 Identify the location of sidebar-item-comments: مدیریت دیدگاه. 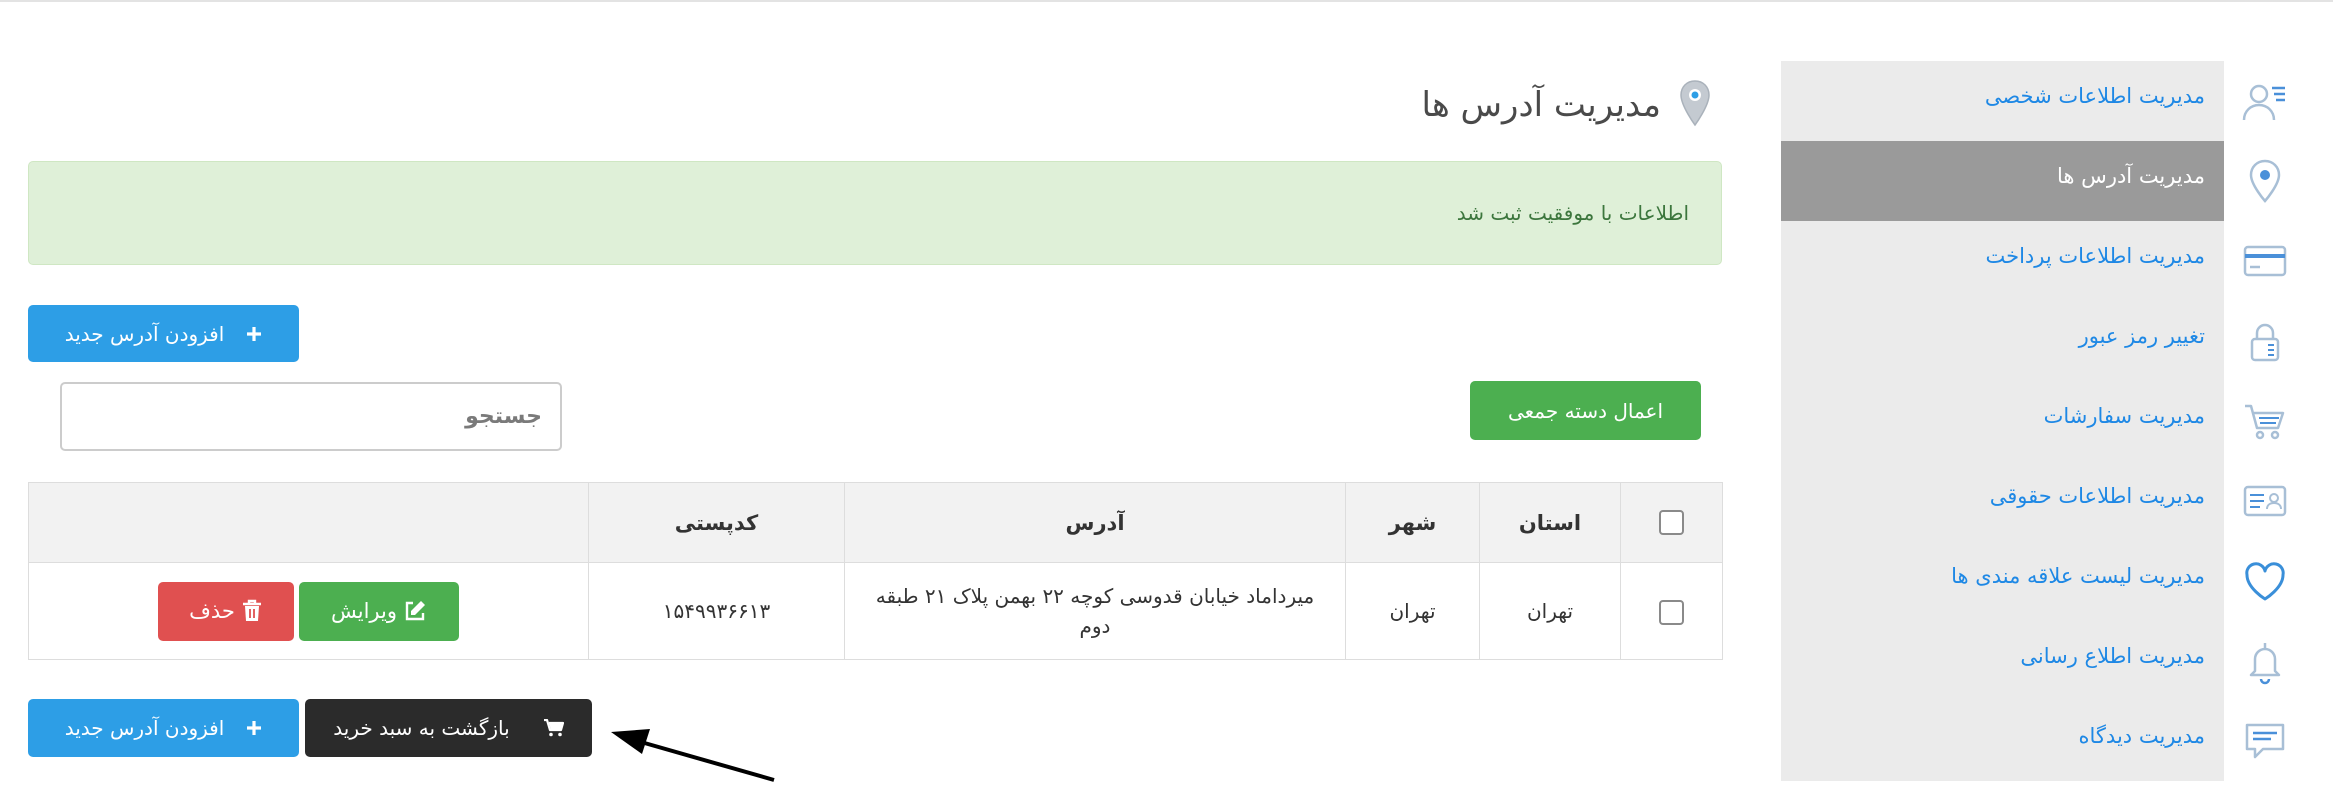
(2043, 741).